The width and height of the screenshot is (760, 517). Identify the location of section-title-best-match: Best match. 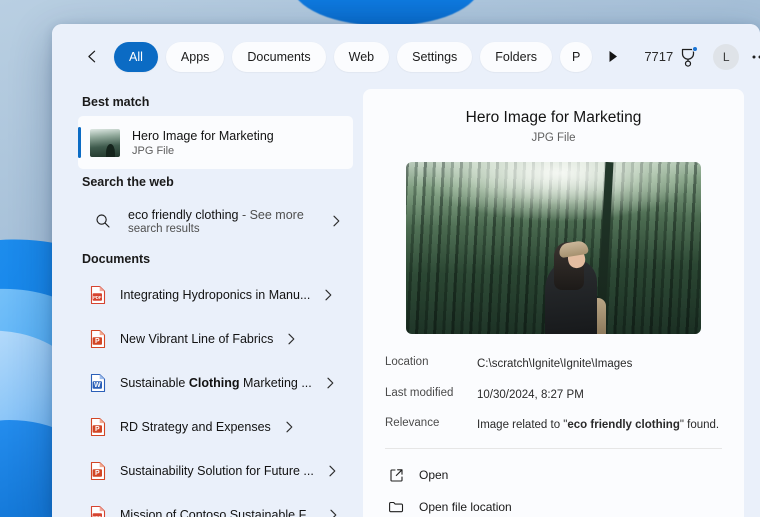
(116, 102).